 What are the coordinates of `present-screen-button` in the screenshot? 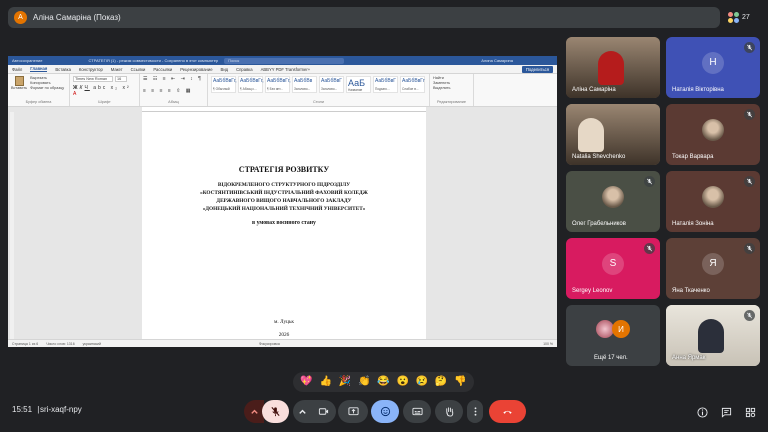 It's located at (353, 411).